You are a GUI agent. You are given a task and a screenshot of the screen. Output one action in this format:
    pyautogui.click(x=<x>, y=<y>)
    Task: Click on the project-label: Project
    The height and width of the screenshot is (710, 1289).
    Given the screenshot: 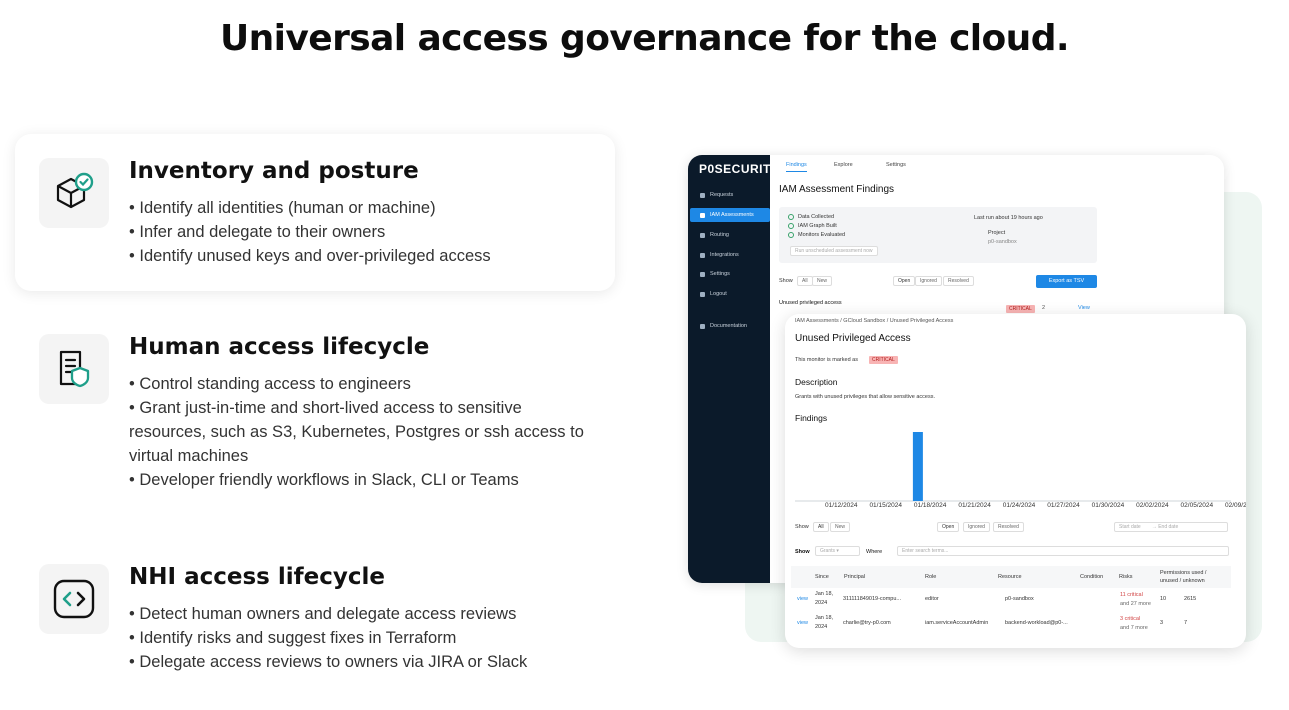 What is the action you would take?
    pyautogui.click(x=997, y=233)
    